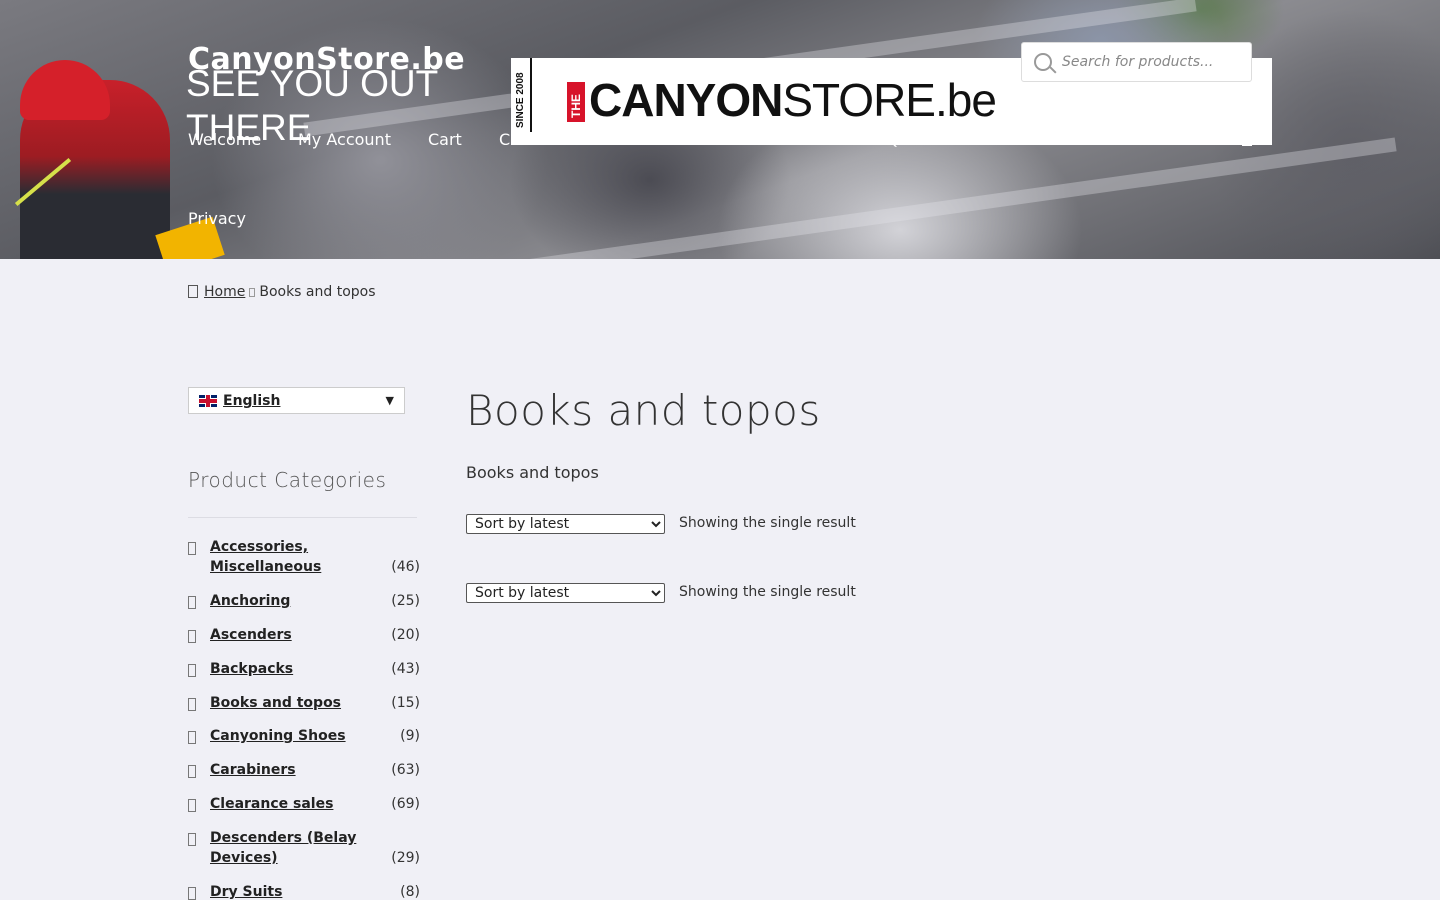  Describe the element at coordinates (344, 139) in the screenshot. I see `nav-item-my-account: My Account` at that location.